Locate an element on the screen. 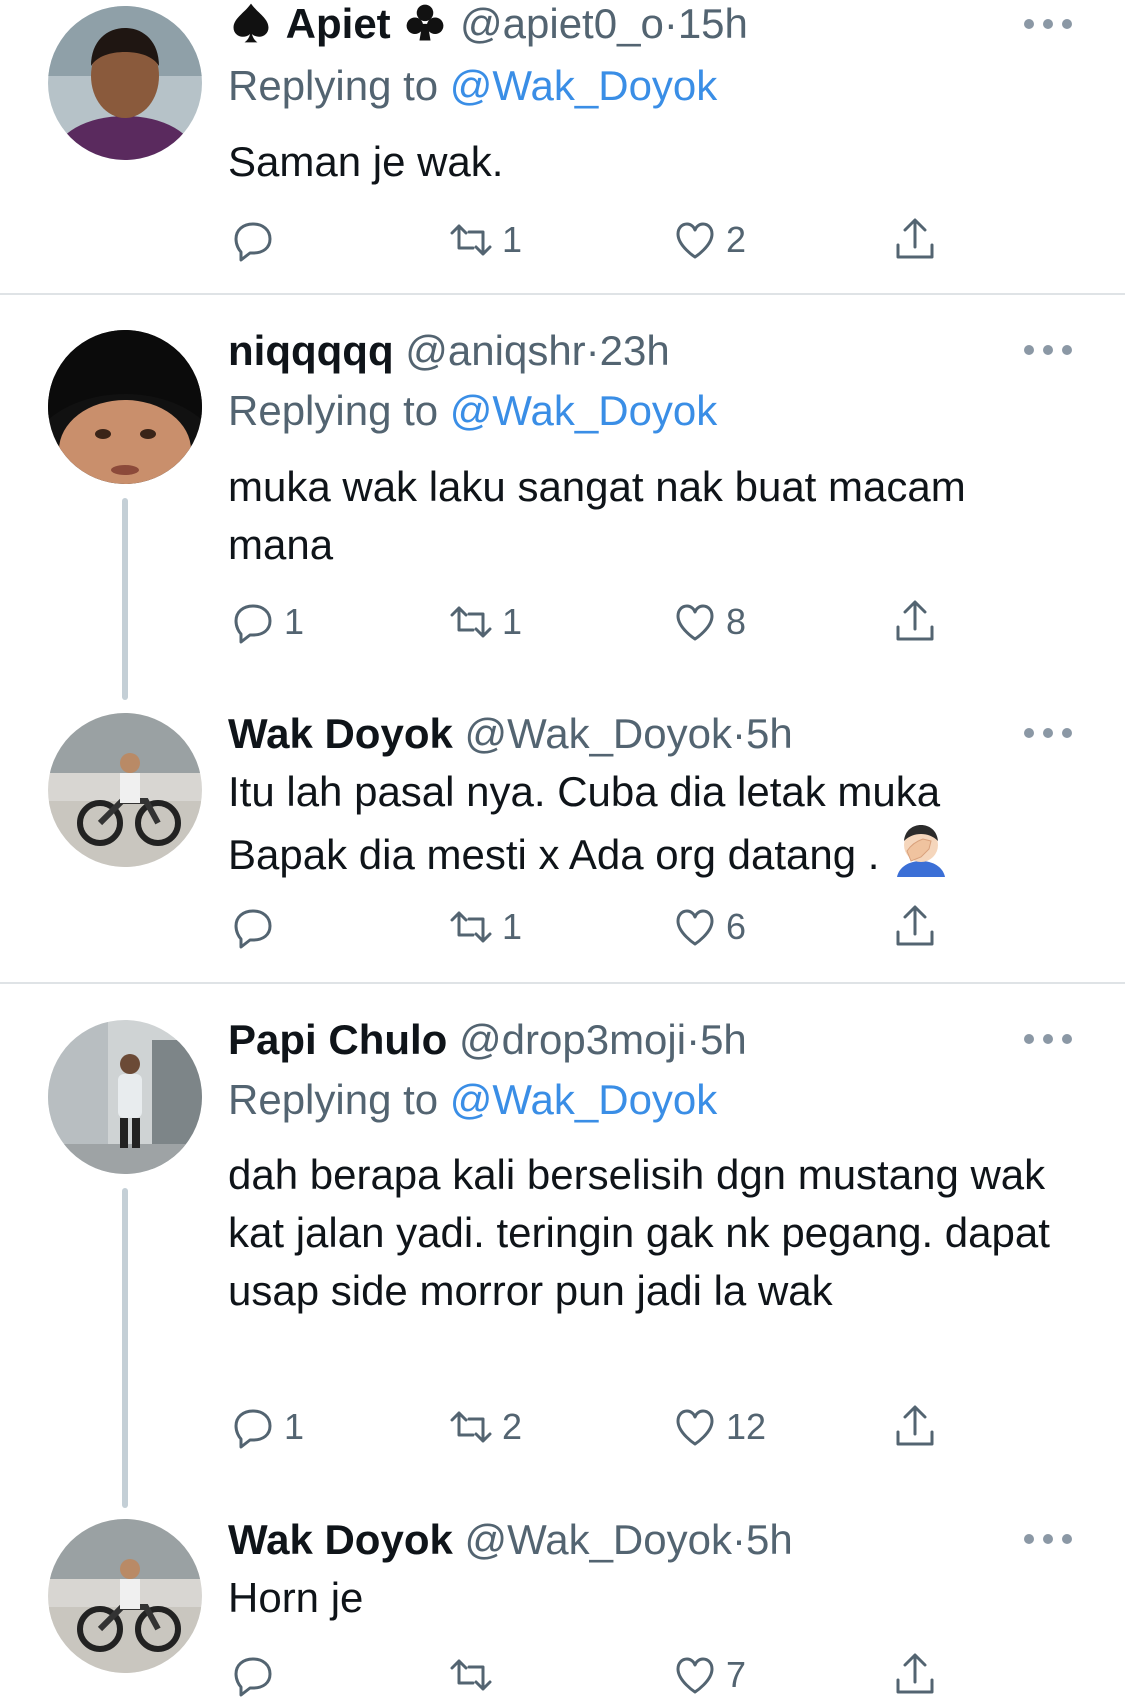 The image size is (1125, 1705). like-button: 12 is located at coordinates (718, 1427).